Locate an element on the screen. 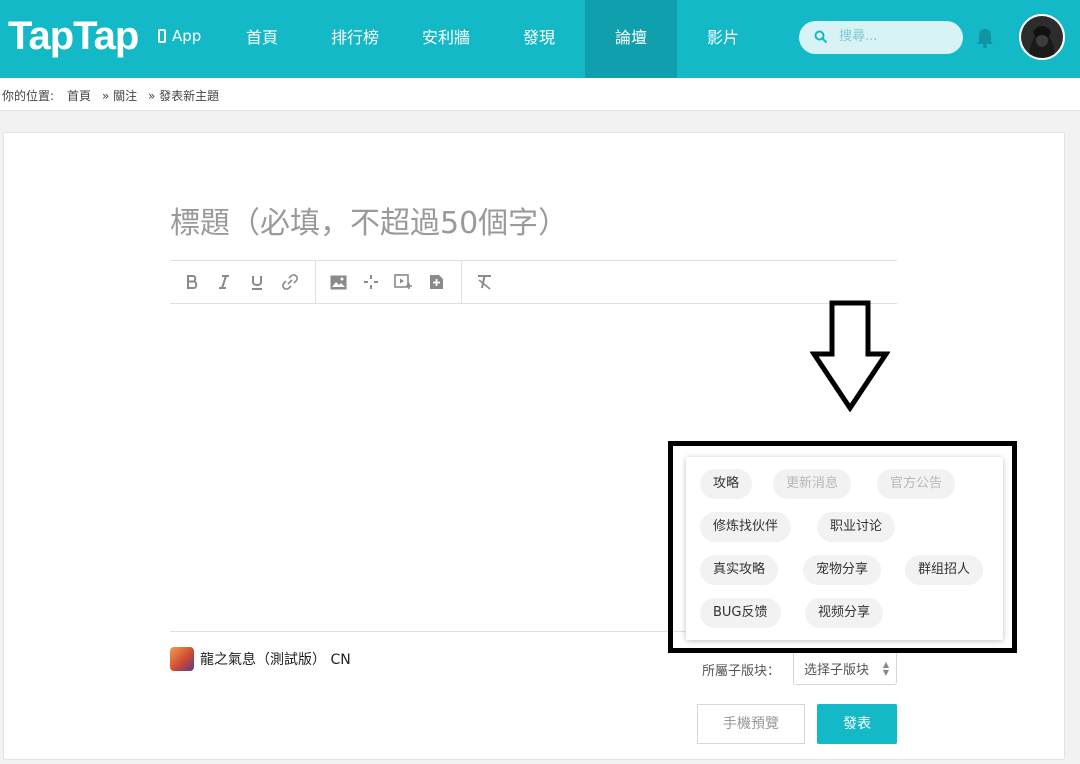  clear-format-icon is located at coordinates (484, 282).